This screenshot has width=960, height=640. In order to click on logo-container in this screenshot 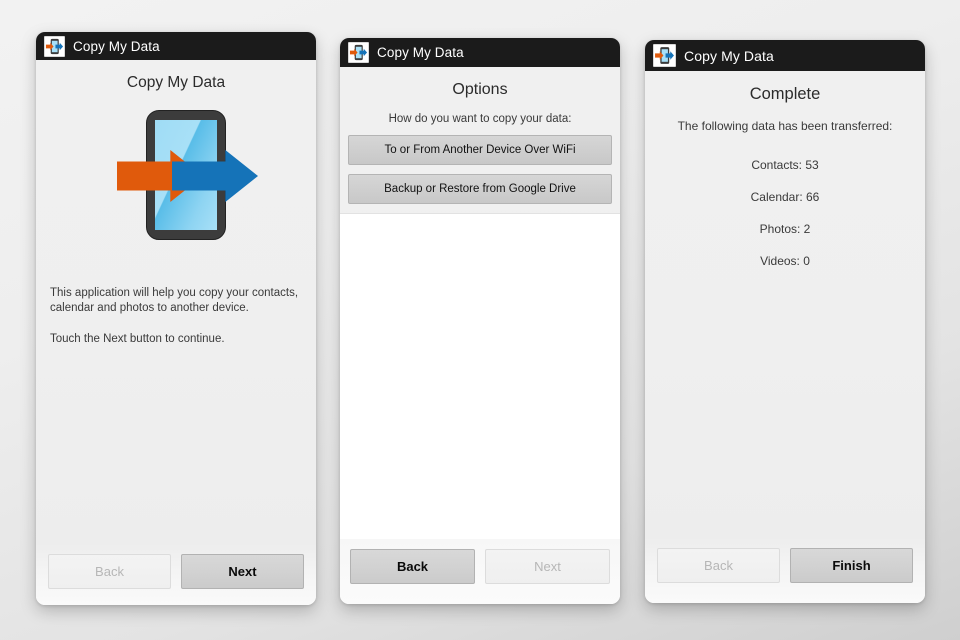, I will do `click(176, 171)`.